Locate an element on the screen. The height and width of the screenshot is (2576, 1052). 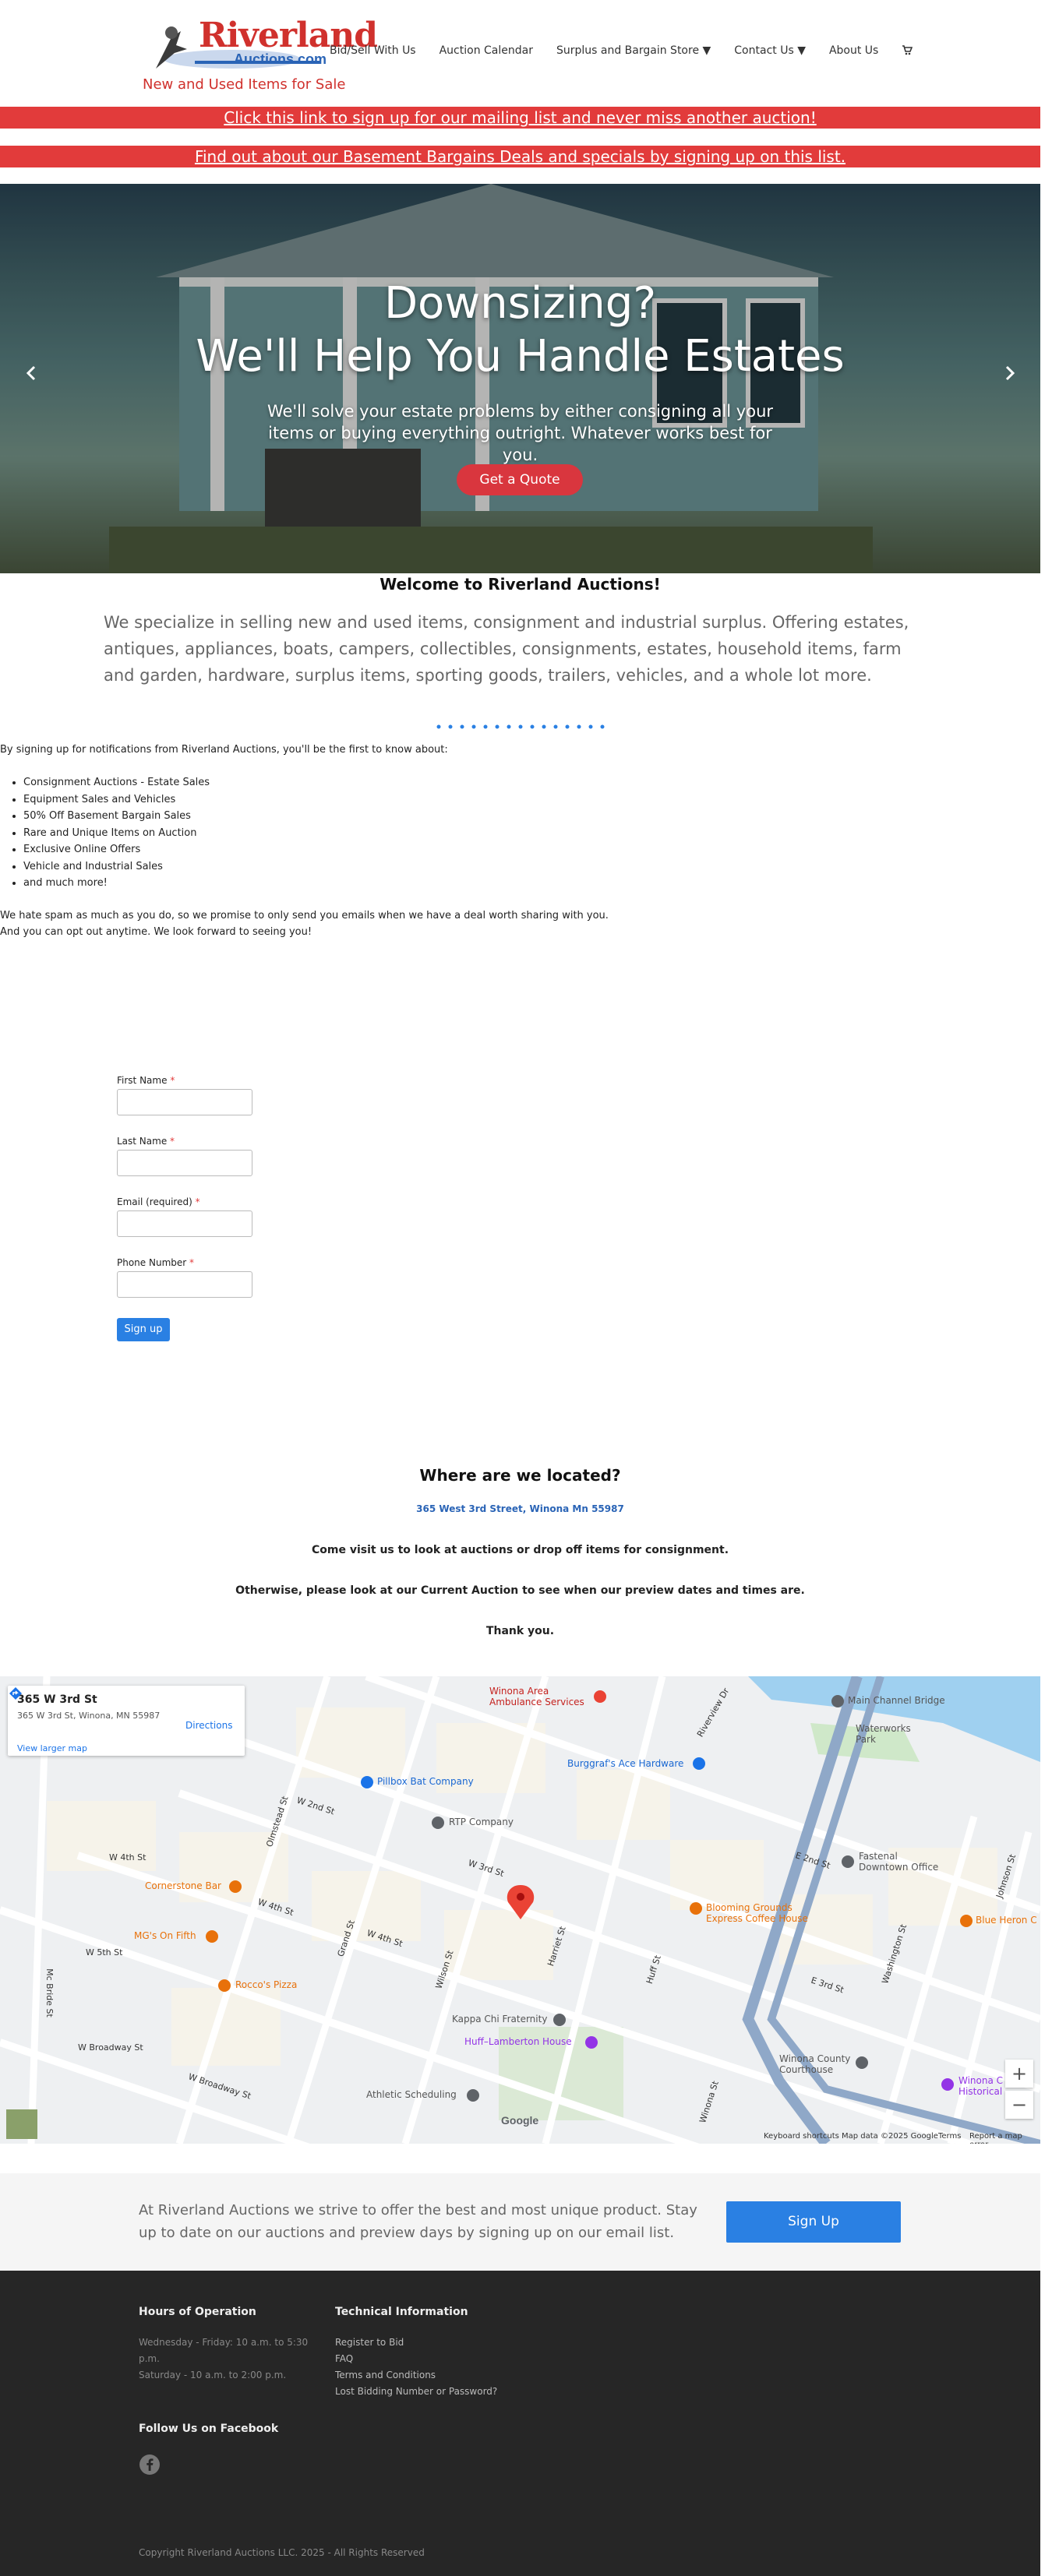
map-poi-historical: Winona C Historical is located at coordinates (980, 2086).